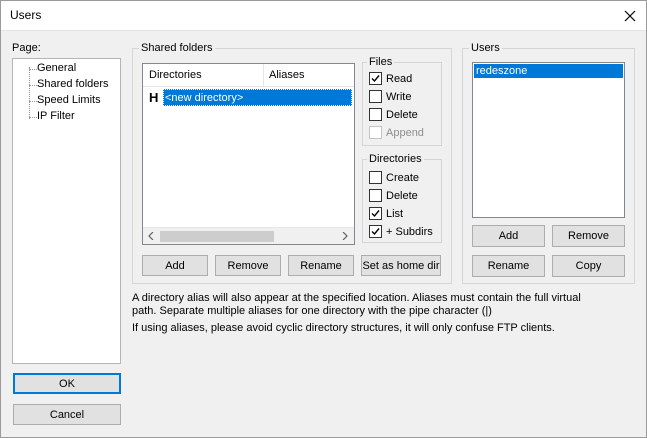 The image size is (647, 438). Describe the element at coordinates (73, 84) in the screenshot. I see `tree-item-shared-folders: Shared folders` at that location.